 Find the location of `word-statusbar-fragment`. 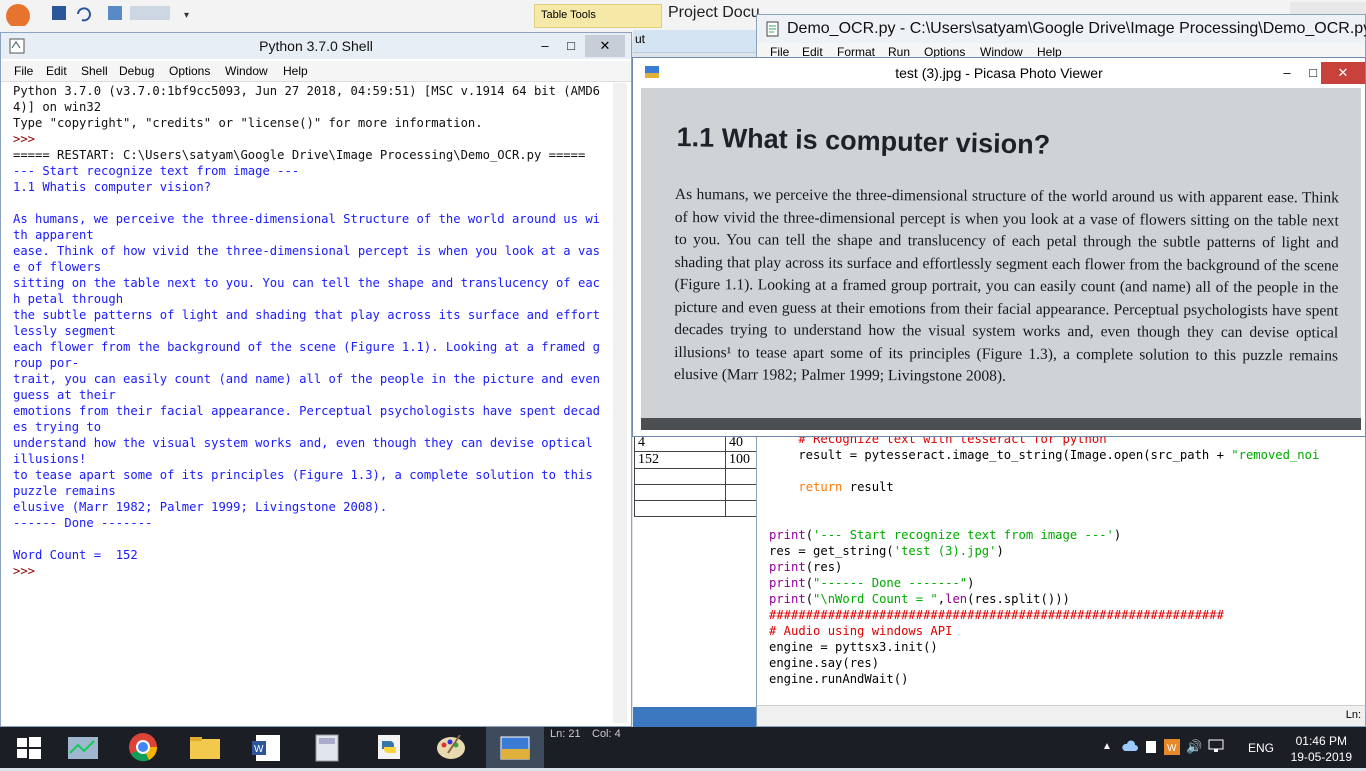

word-statusbar-fragment is located at coordinates (694, 717).